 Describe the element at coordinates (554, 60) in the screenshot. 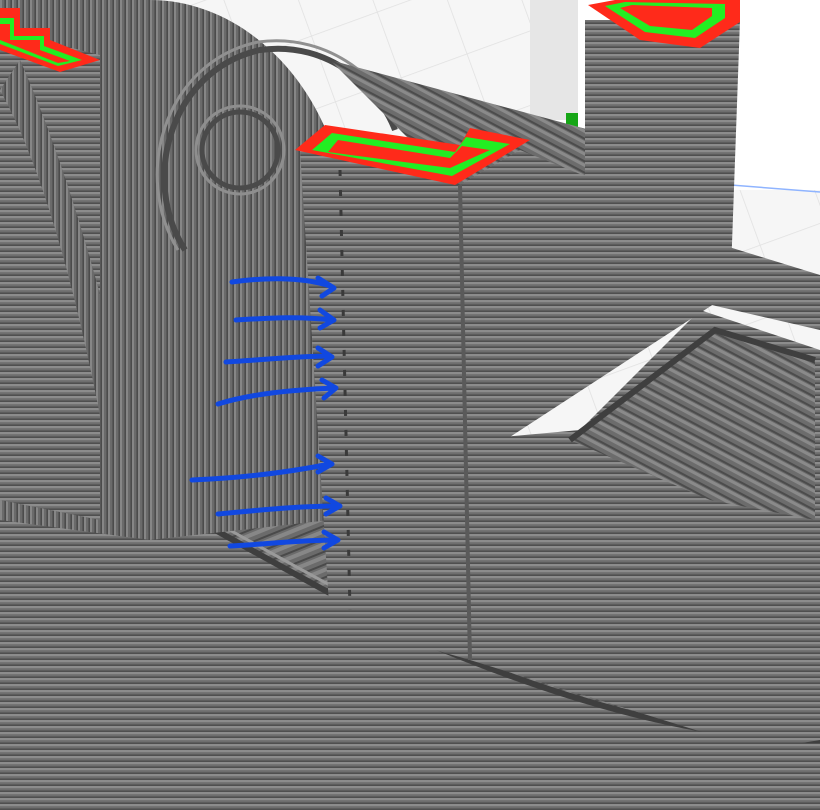

I see `plate-pillar` at that location.